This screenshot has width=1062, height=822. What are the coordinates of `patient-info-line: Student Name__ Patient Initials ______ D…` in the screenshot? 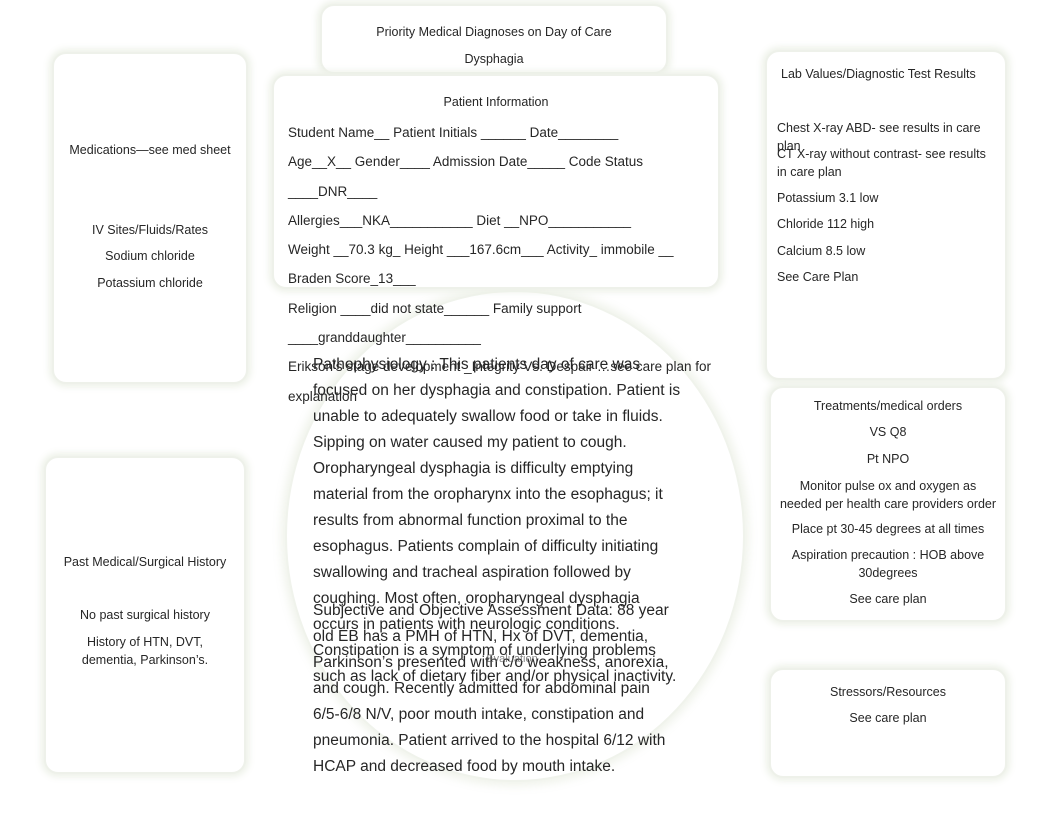 It's located at (453, 132).